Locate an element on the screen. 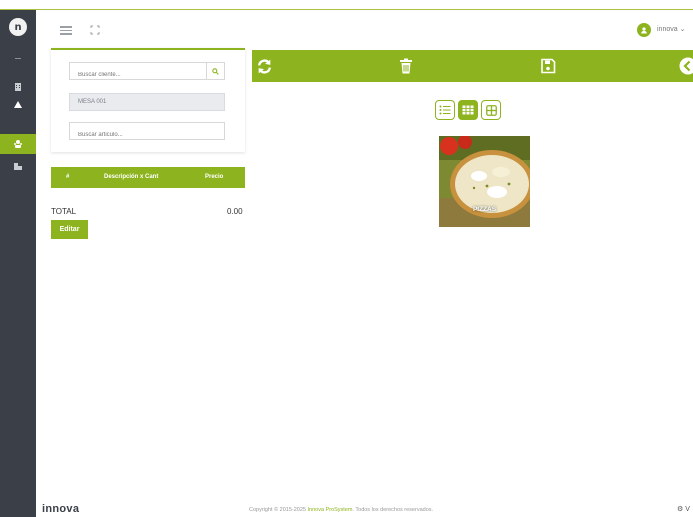 The image size is (693, 517). top-accent-line is located at coordinates (346, 5).